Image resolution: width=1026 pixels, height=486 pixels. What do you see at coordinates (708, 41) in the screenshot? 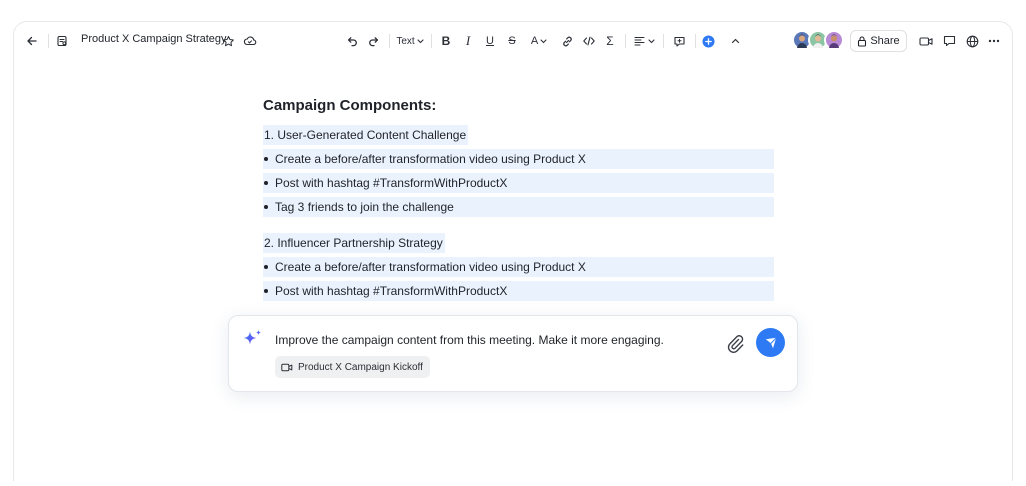
I see `plus-circle-icon` at bounding box center [708, 41].